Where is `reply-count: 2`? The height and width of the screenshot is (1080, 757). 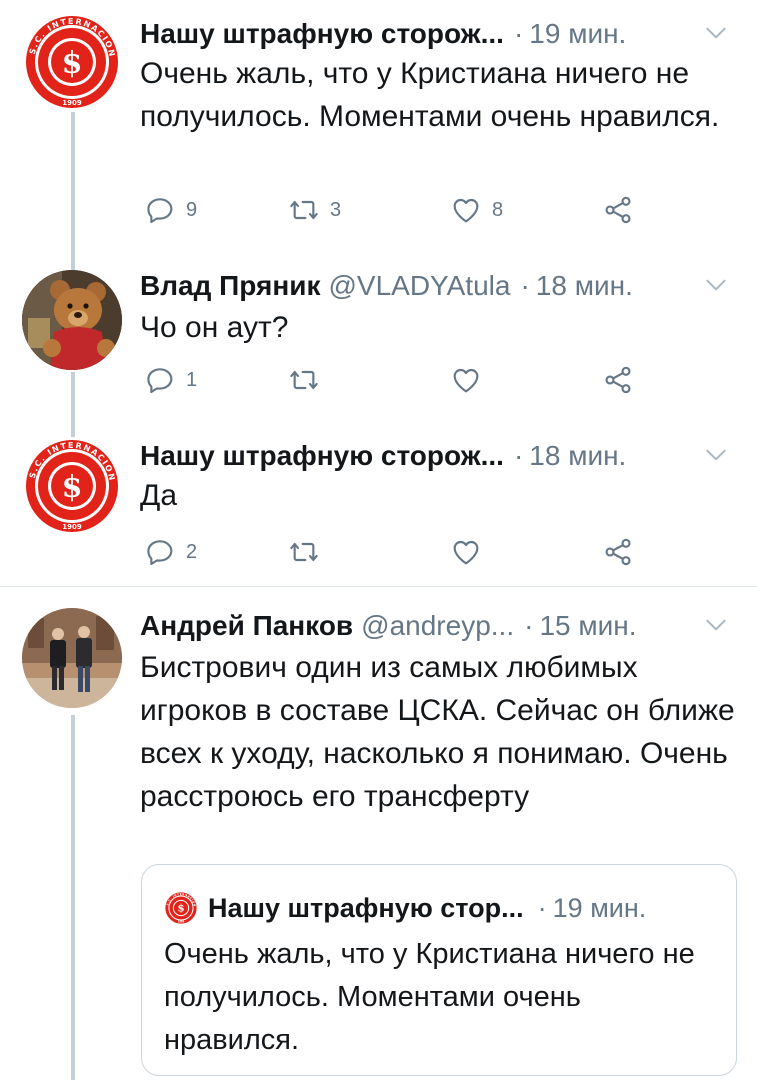 reply-count: 2 is located at coordinates (192, 551).